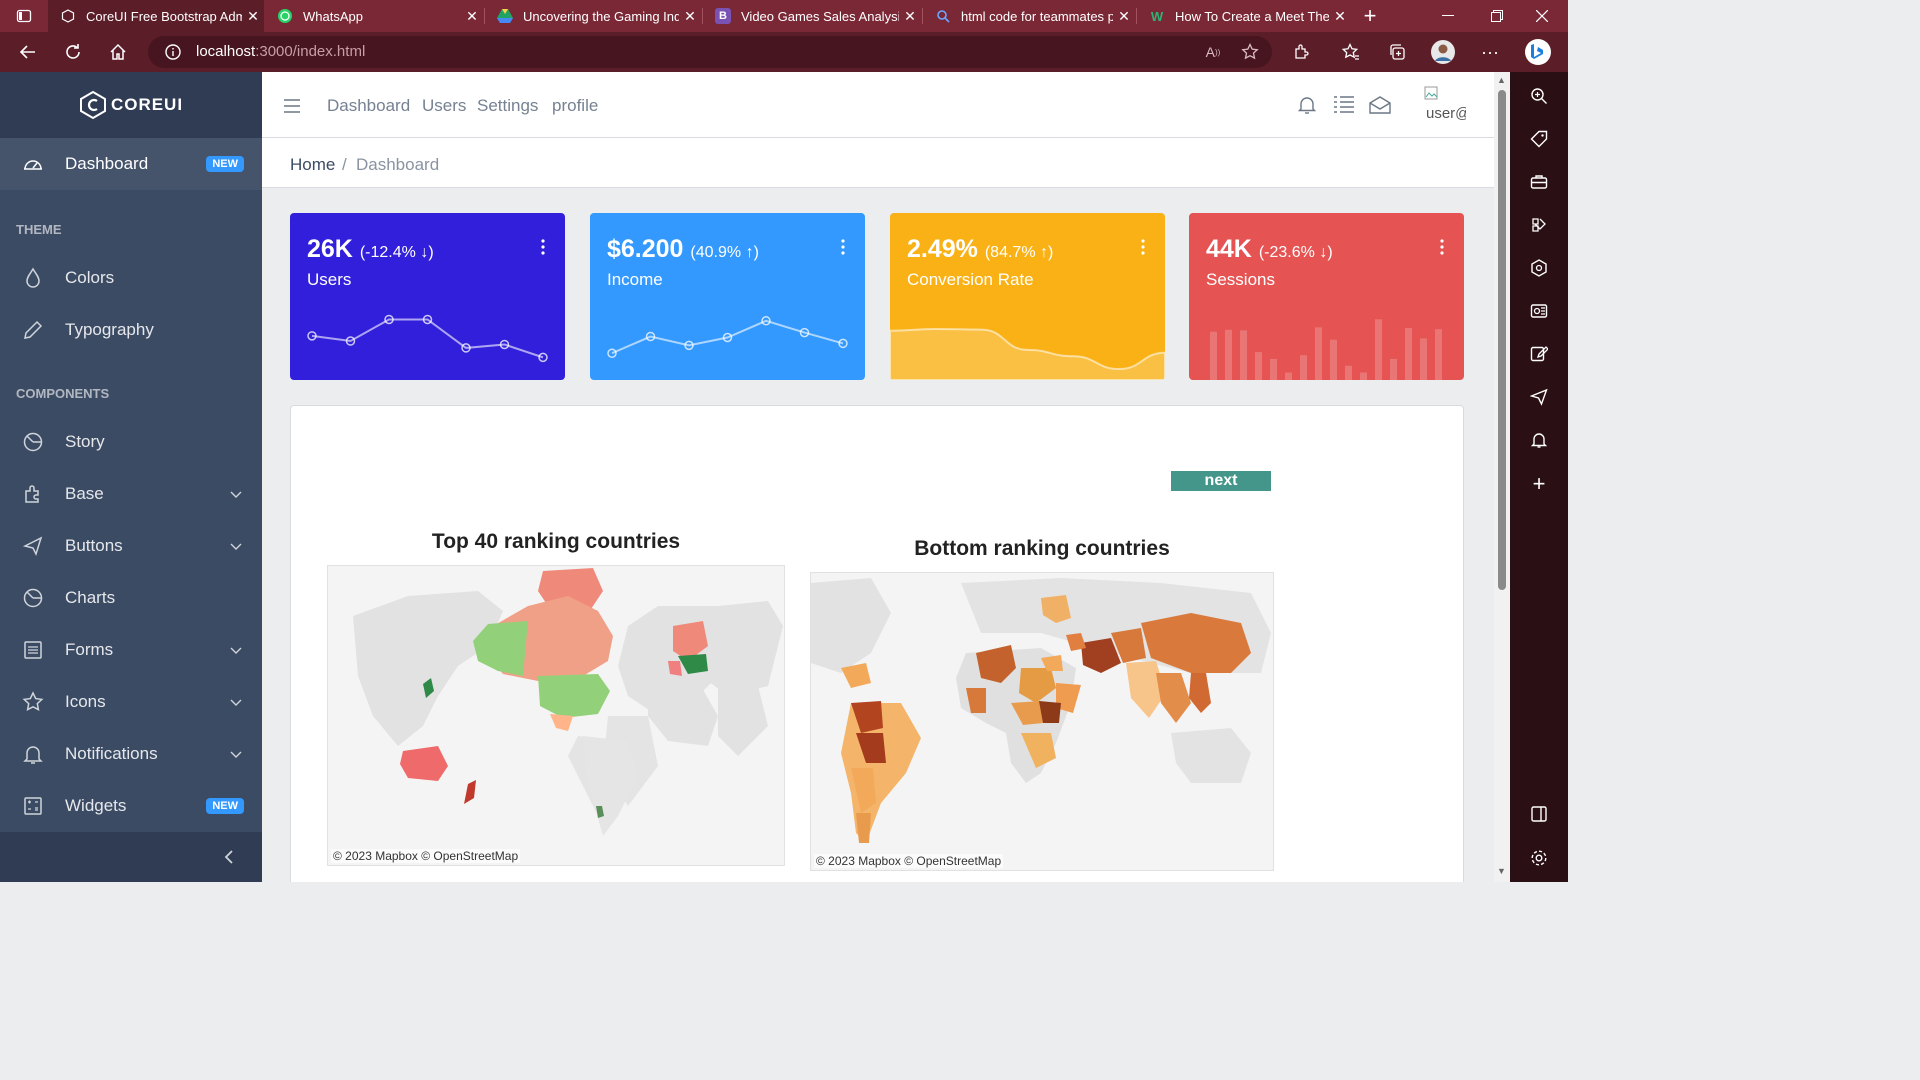  I want to click on favorites-icon, so click(1351, 52).